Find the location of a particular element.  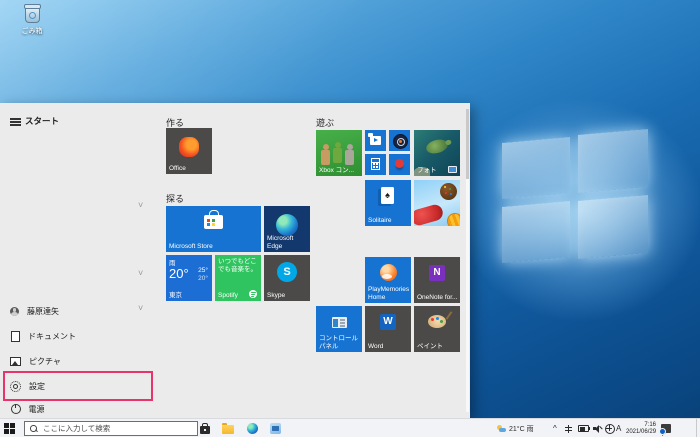

weather-temp: 20° is located at coordinates (179, 273).